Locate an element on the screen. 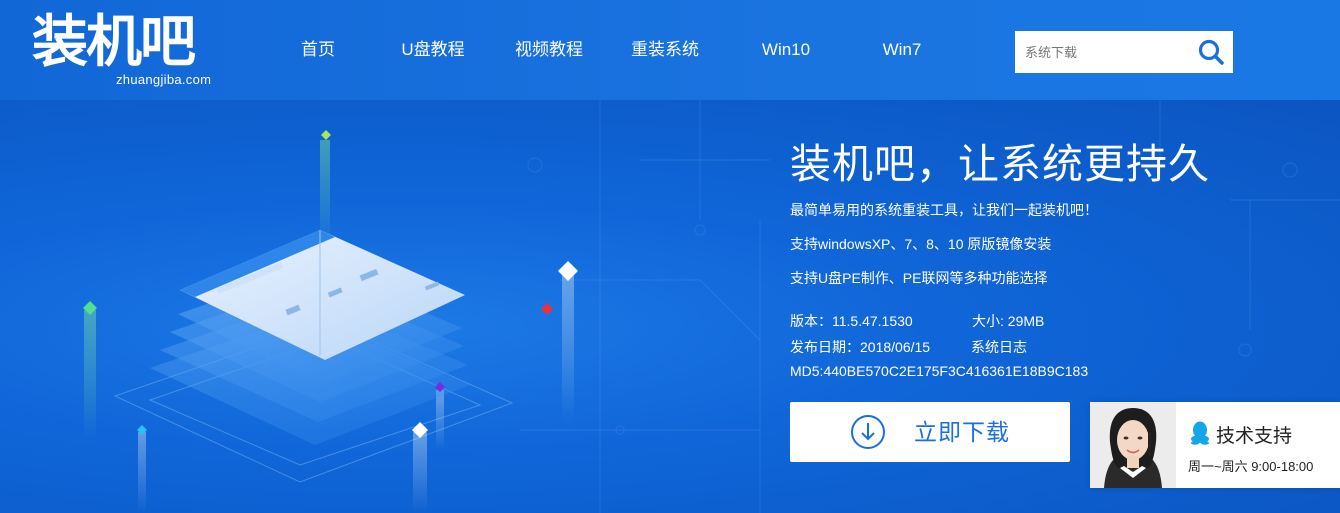 The image size is (1340, 513). support-title: 技术支持 is located at coordinates (1254, 436).